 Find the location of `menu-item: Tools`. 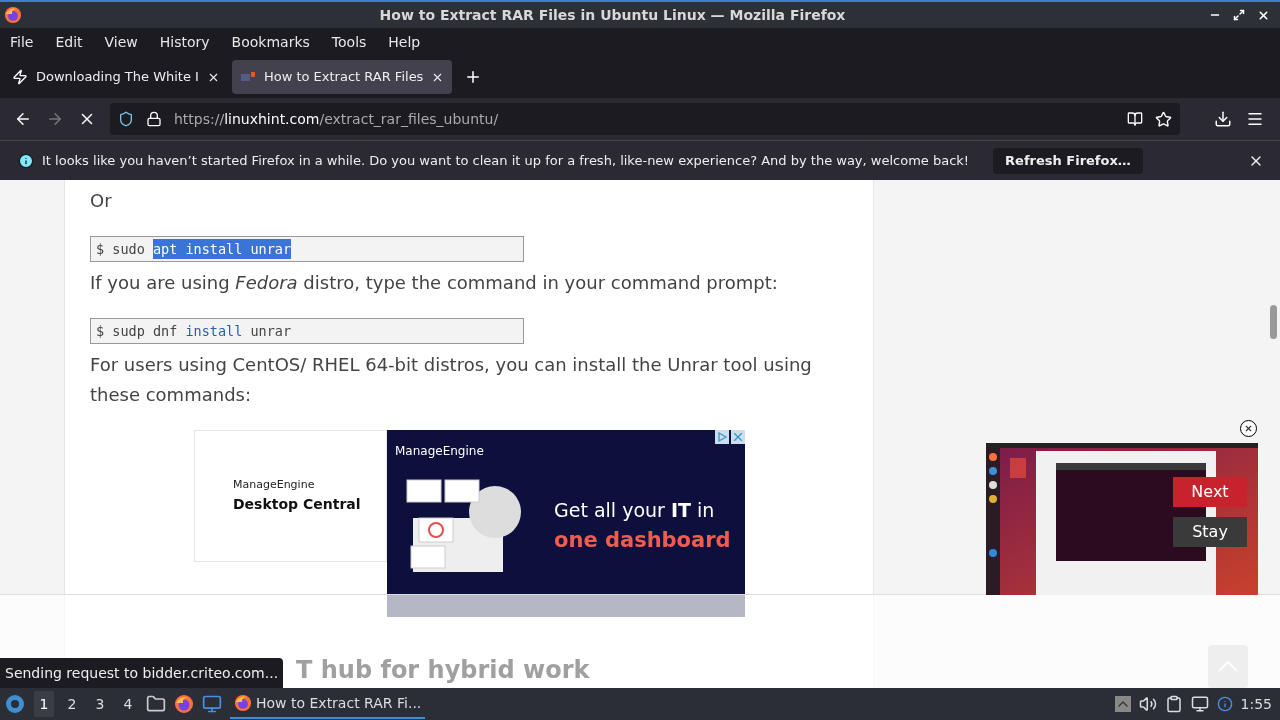

menu-item: Tools is located at coordinates (349, 42).